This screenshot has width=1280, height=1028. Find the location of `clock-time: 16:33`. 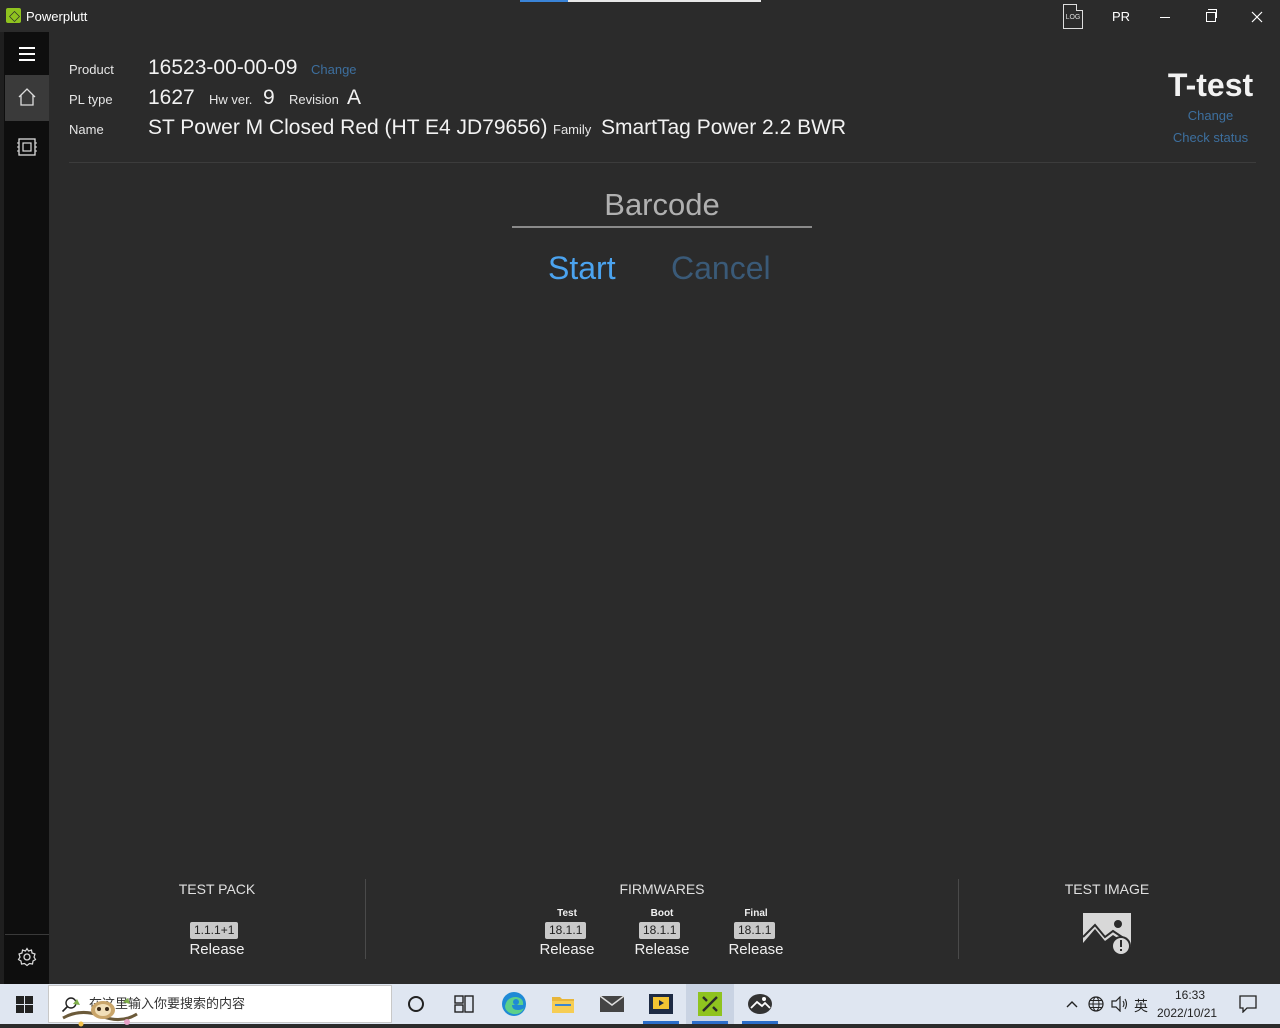

clock-time: 16:33 is located at coordinates (1190, 995).